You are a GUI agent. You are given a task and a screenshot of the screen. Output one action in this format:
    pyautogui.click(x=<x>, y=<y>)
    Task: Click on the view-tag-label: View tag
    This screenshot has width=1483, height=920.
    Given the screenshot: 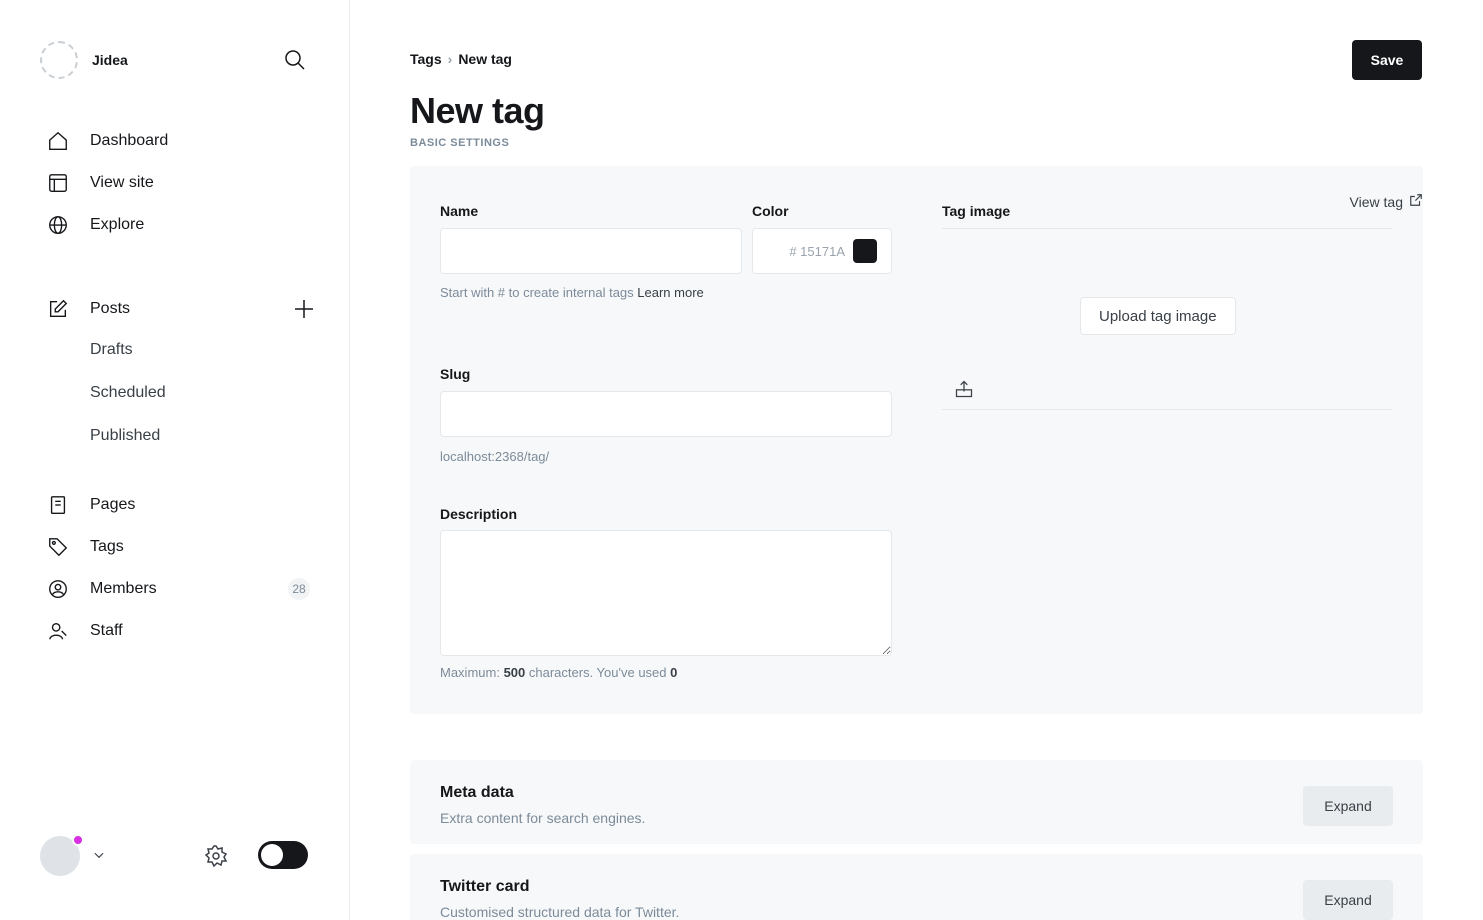 What is the action you would take?
    pyautogui.click(x=1376, y=201)
    